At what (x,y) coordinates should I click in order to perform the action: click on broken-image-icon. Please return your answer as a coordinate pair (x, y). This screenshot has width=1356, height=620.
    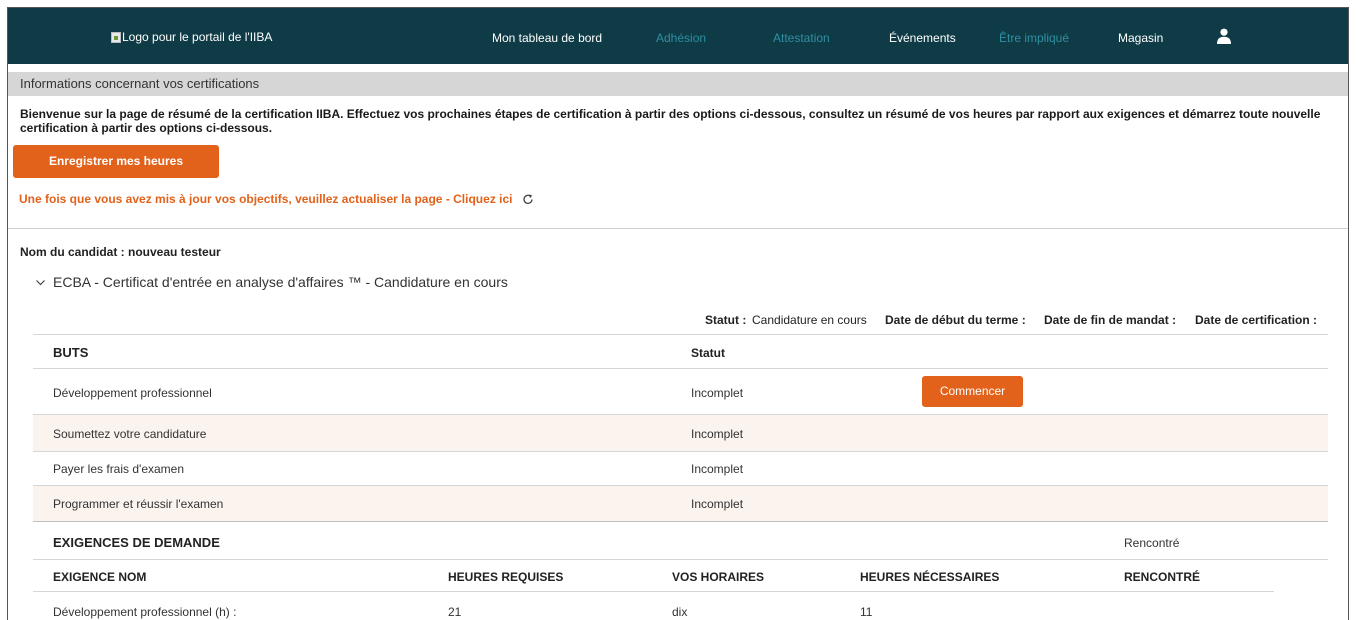
    Looking at the image, I should click on (116, 37).